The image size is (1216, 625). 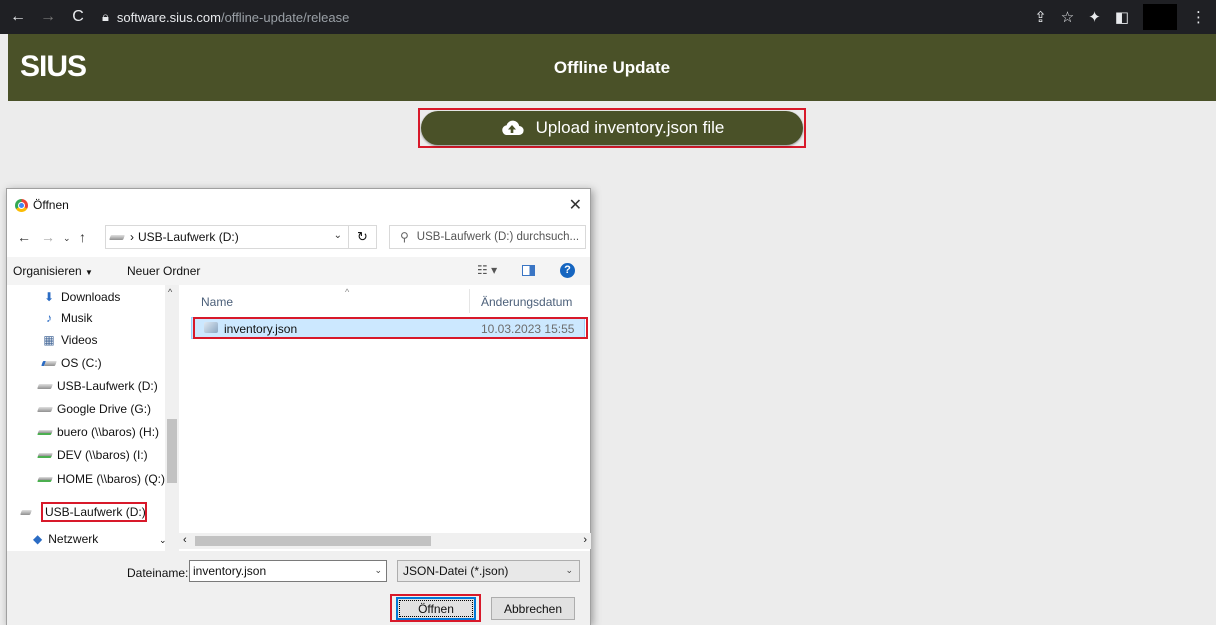 I want to click on side-panel-icon: ◧, so click(x=1122, y=17).